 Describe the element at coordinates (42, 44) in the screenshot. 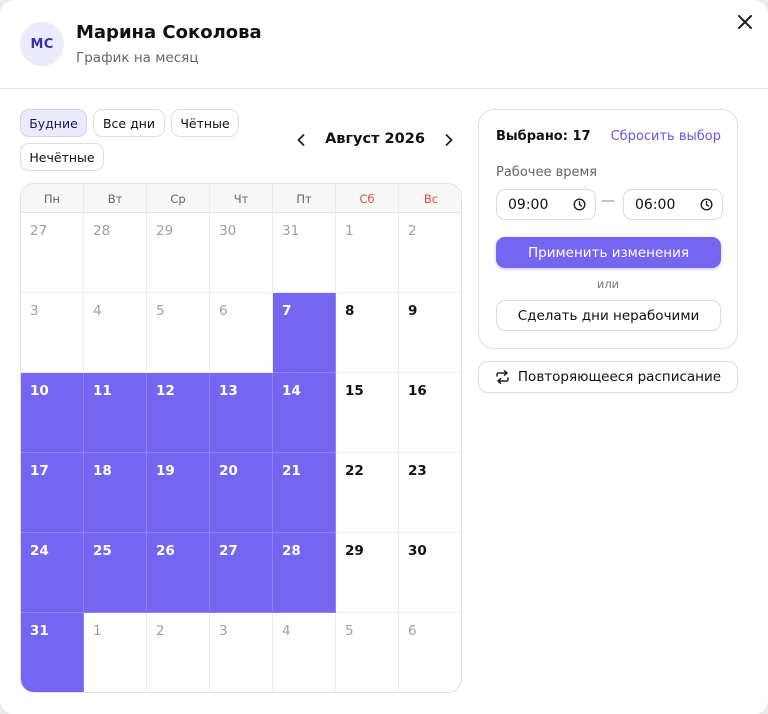

I see `avatar: МС` at that location.